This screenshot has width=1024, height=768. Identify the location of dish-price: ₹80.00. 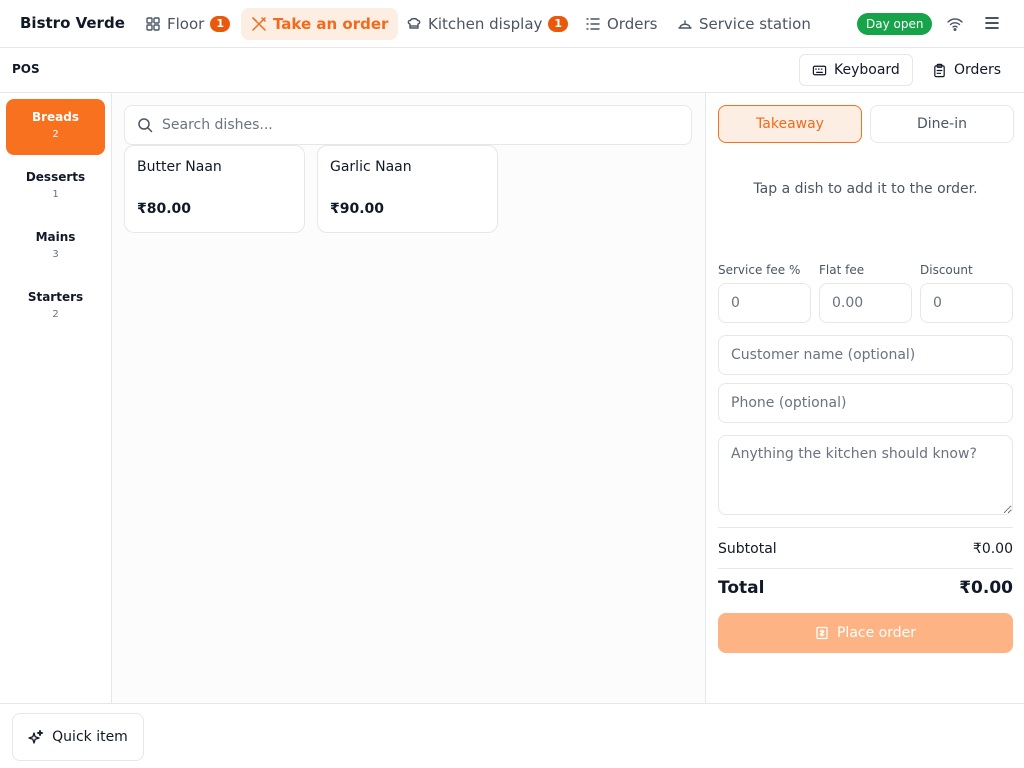
(164, 209).